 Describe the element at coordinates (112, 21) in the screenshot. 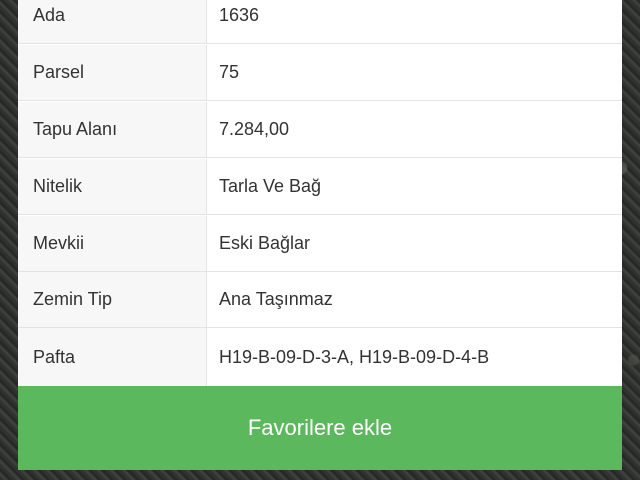

I see `row-label: Ada` at that location.